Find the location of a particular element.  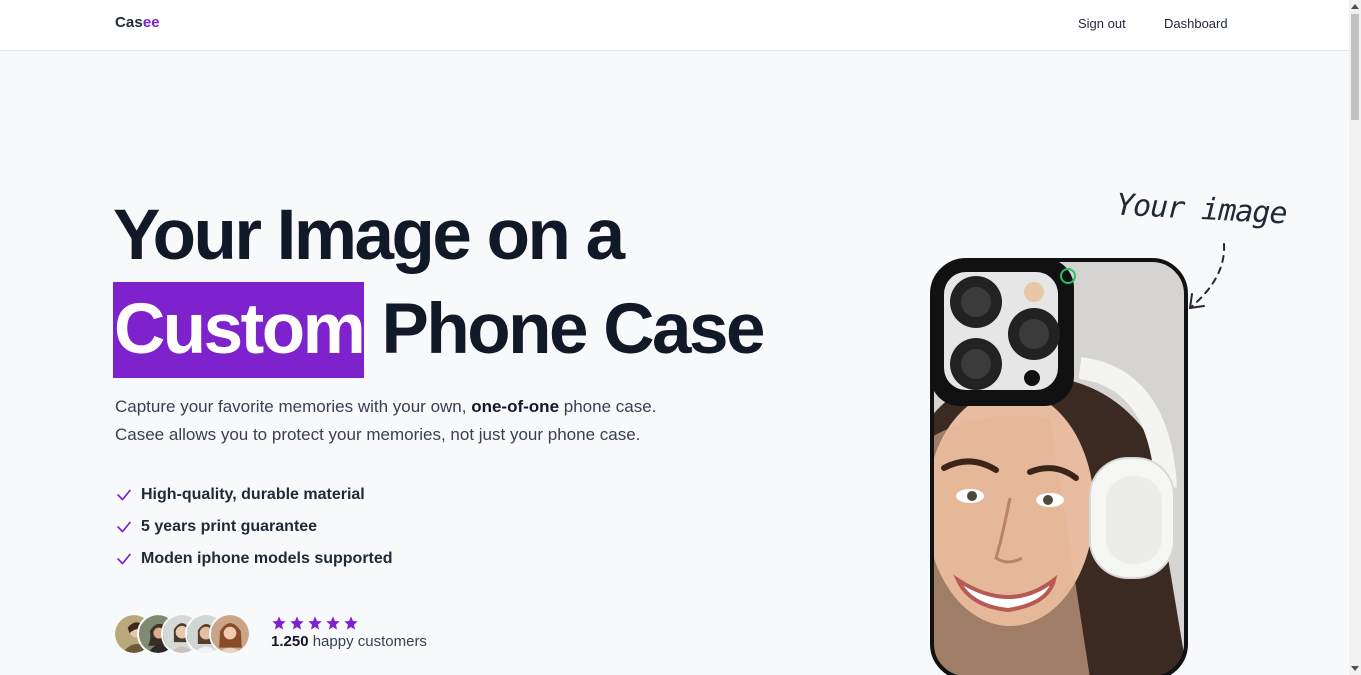

description-bold: one-of-one is located at coordinates (515, 406).